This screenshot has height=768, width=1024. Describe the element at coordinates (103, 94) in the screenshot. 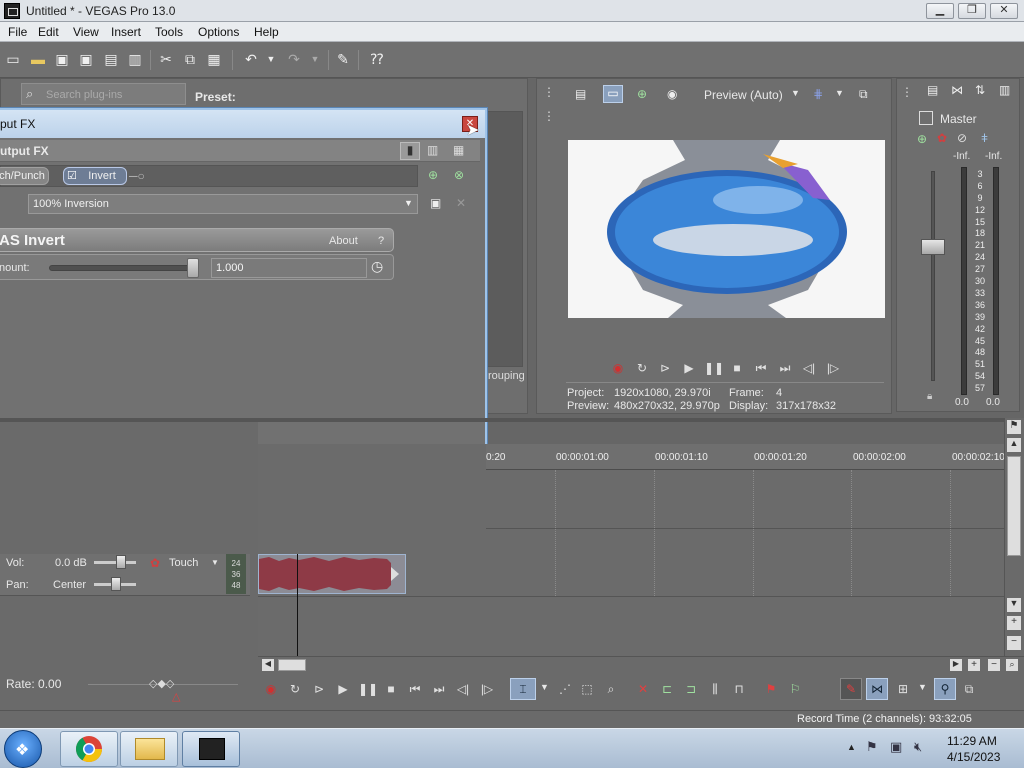

I see `search-box: ⌕ Search plug-ins` at that location.